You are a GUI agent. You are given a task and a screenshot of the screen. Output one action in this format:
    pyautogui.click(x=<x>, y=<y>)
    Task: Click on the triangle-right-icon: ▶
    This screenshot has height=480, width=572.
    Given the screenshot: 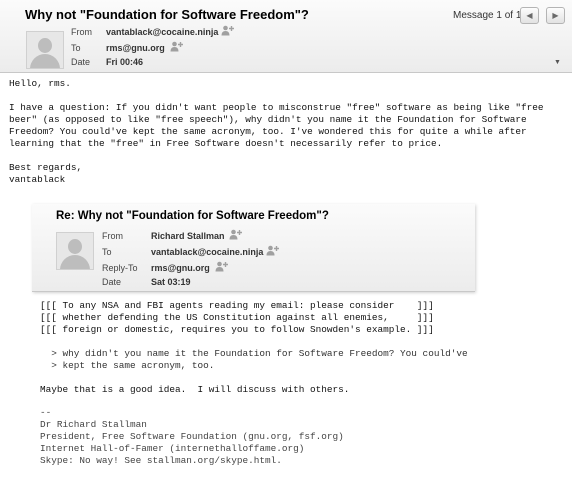 What is the action you would take?
    pyautogui.click(x=555, y=15)
    